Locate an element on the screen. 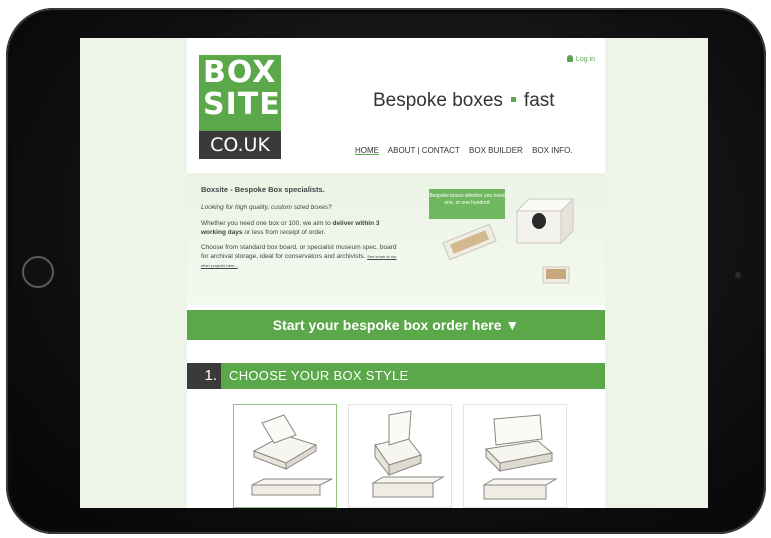  step-1-header: 1. CHOOSE YOUR BOX STYLE is located at coordinates (396, 376).